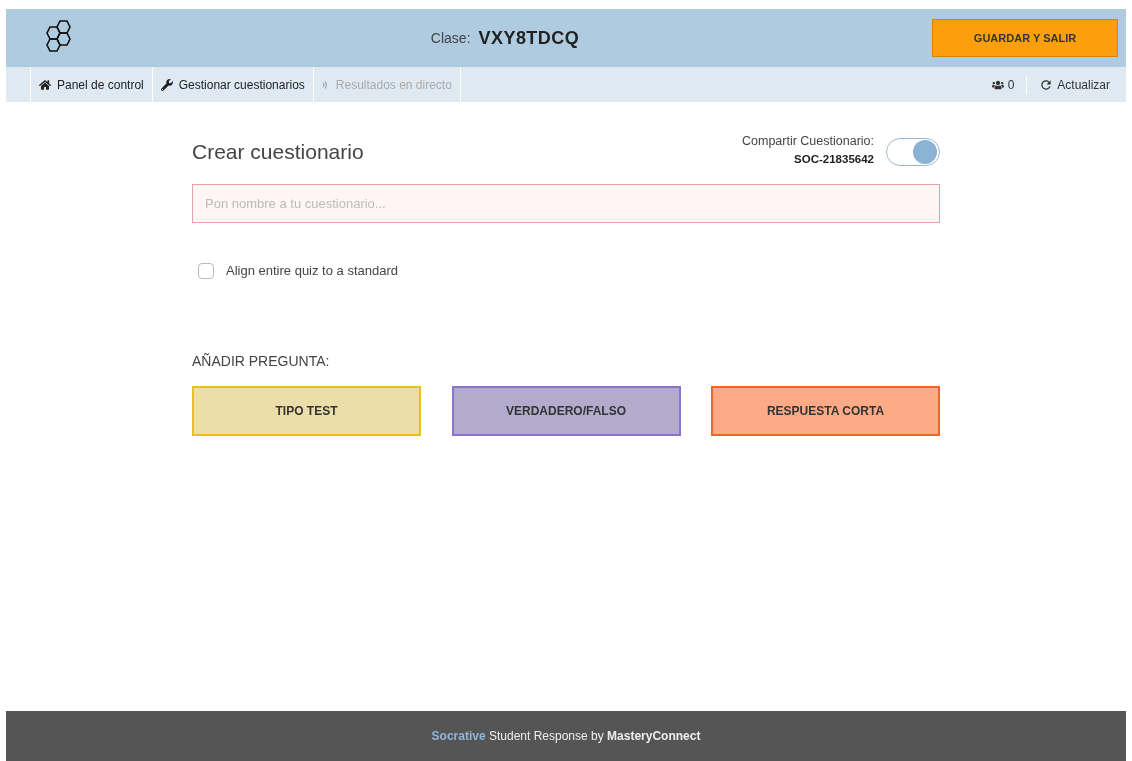  What do you see at coordinates (325, 84) in the screenshot?
I see `signal-waves-icon` at bounding box center [325, 84].